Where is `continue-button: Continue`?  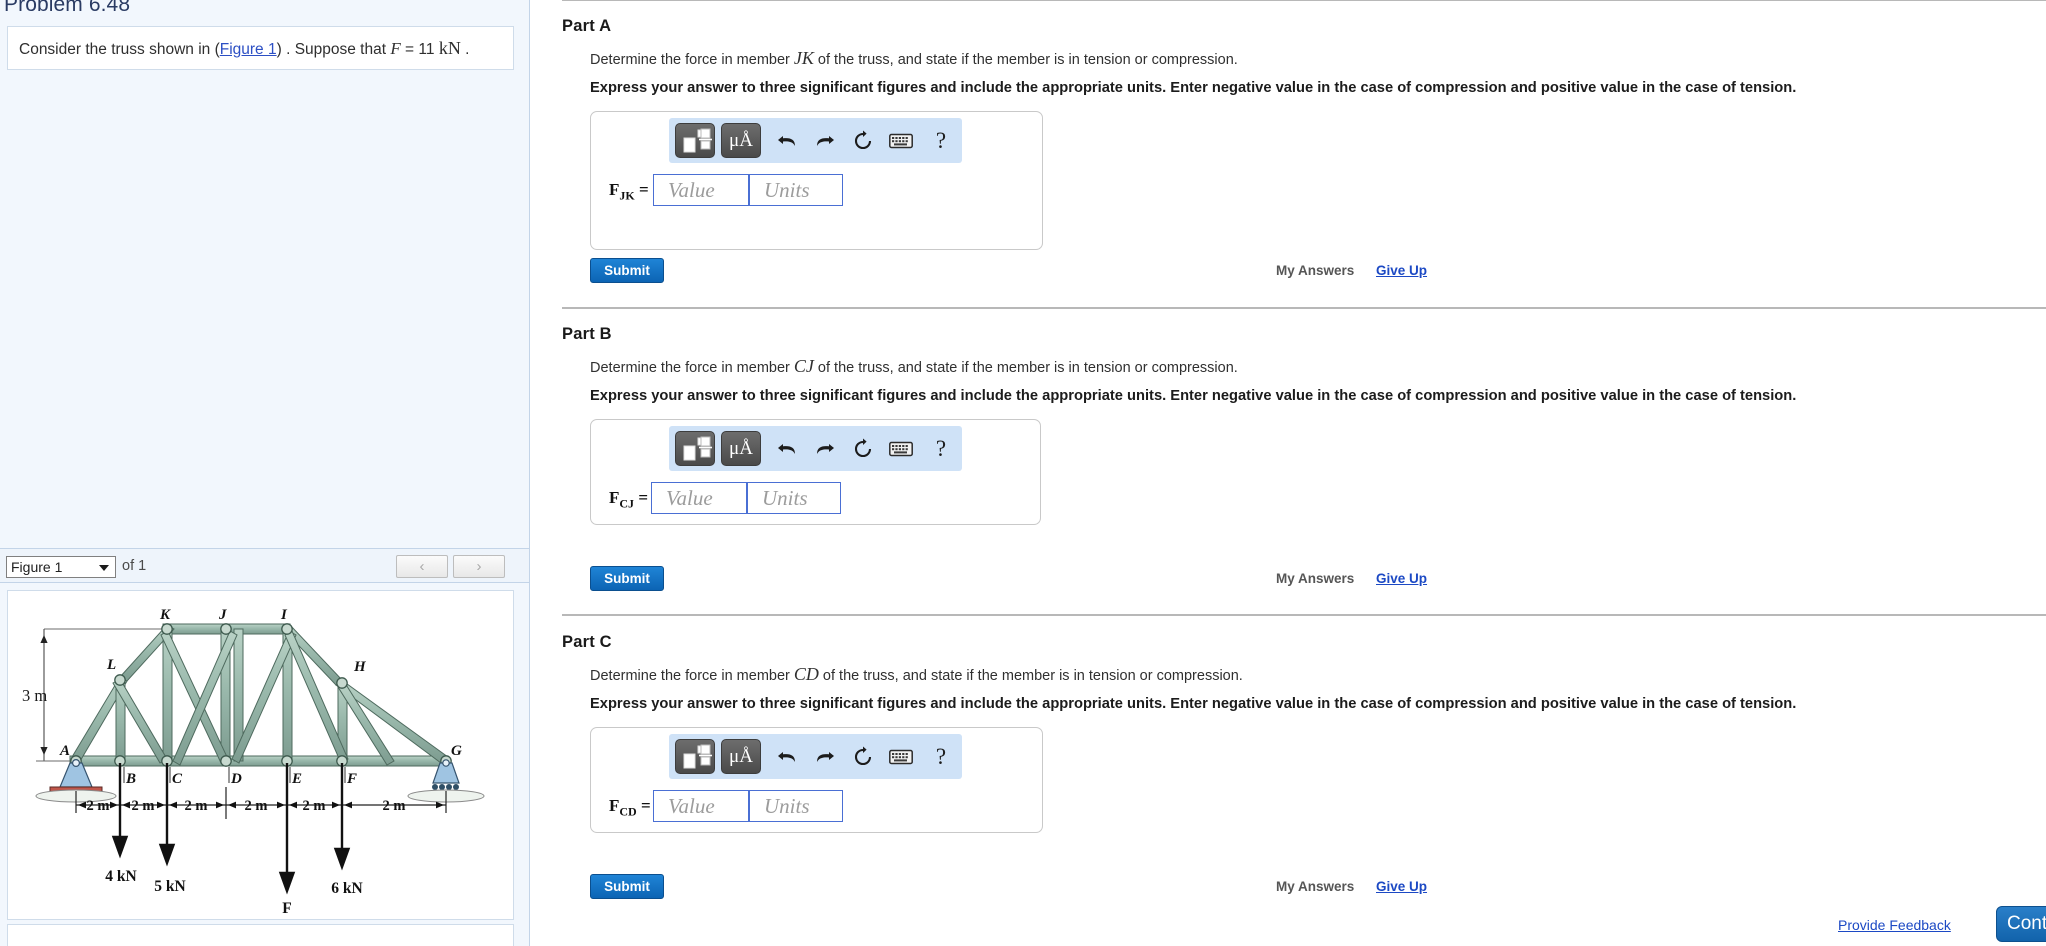 continue-button: Continue is located at coordinates (2021, 924).